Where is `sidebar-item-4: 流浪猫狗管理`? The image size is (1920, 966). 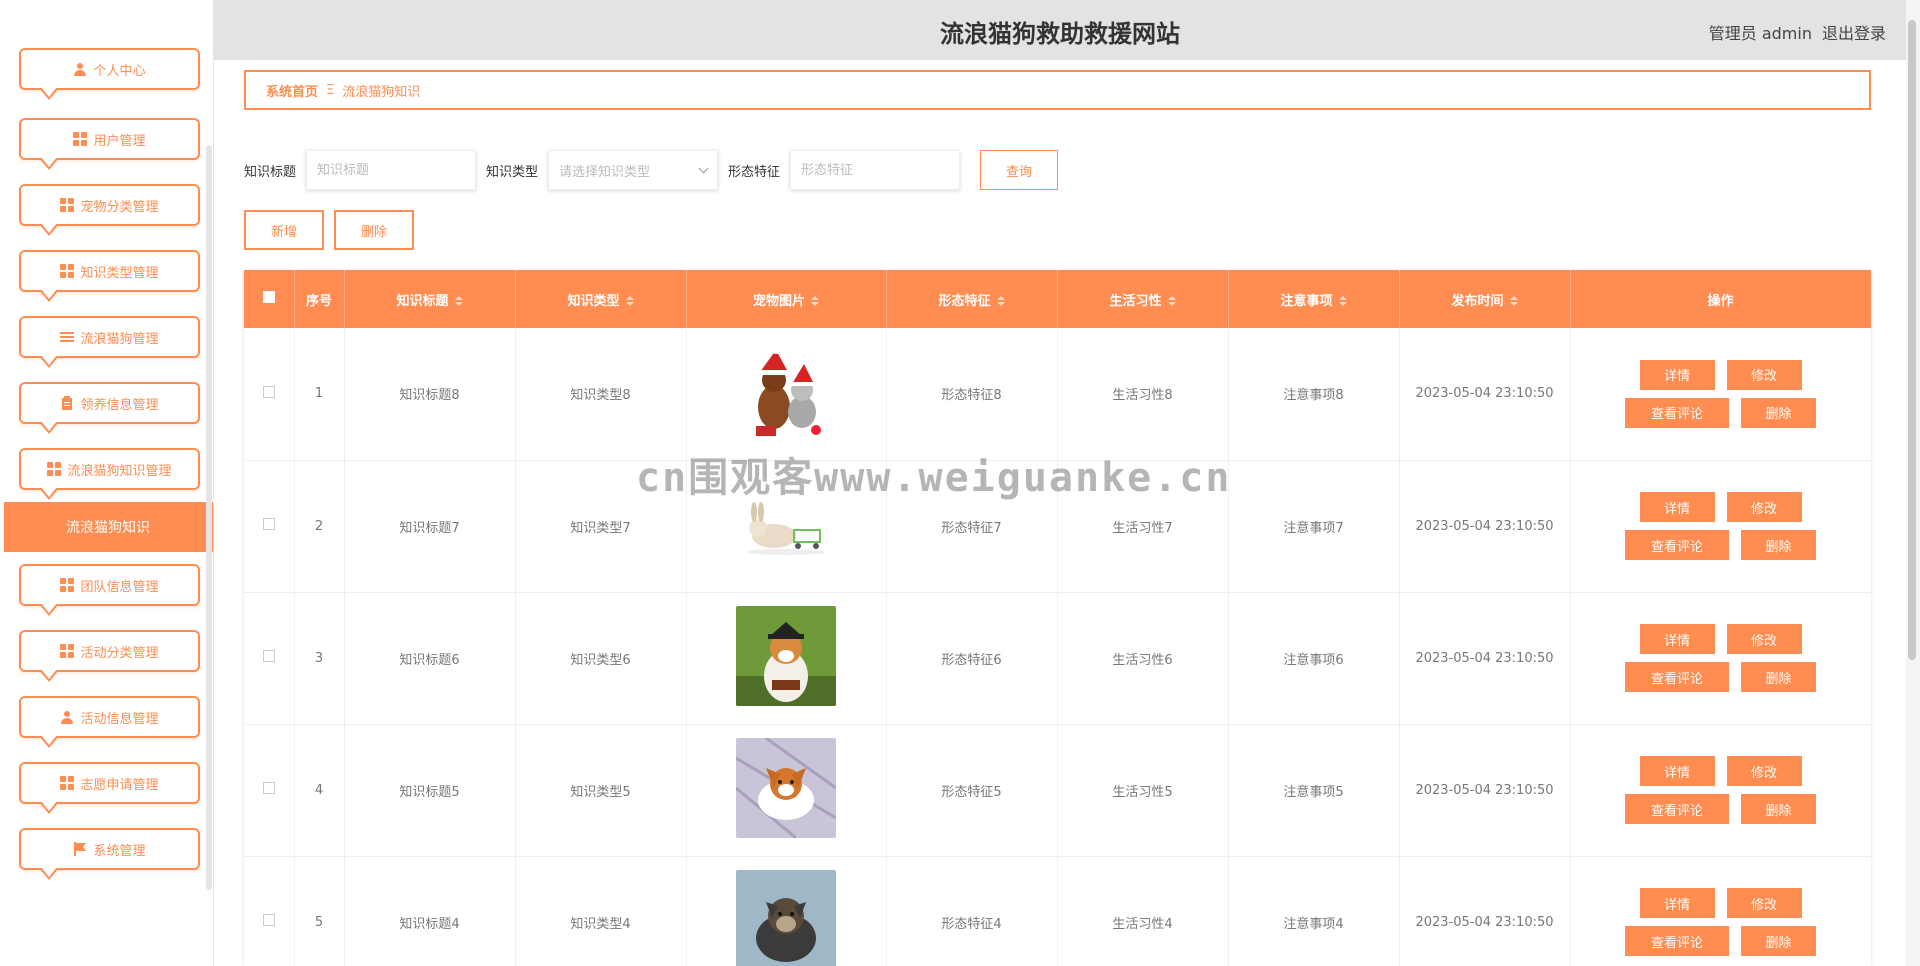
sidebar-item-4: 流浪猫狗管理 is located at coordinates (109, 342).